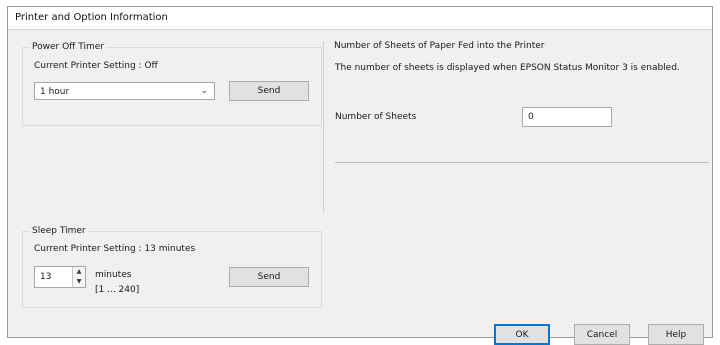 This screenshot has height=345, width=720. Describe the element at coordinates (269, 91) in the screenshot. I see `power-off-send-button: Send` at that location.